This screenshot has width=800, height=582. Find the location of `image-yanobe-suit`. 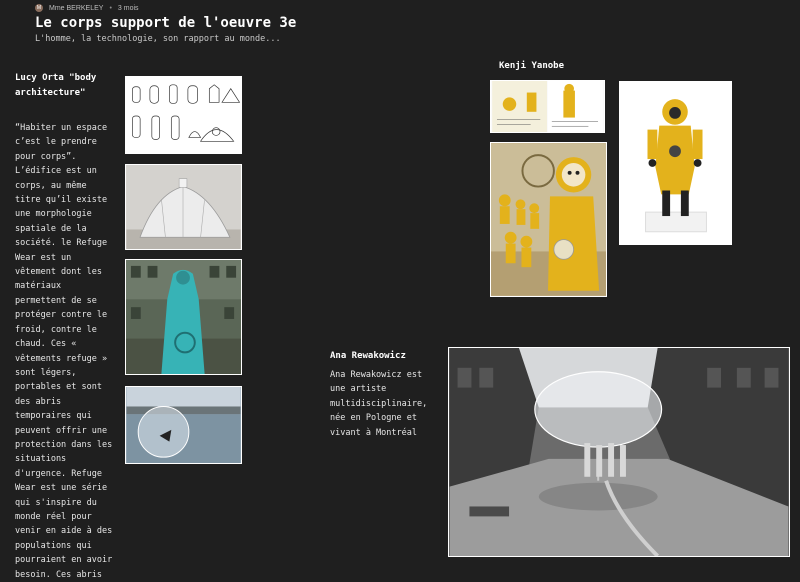

image-yanobe-suit is located at coordinates (675, 163).